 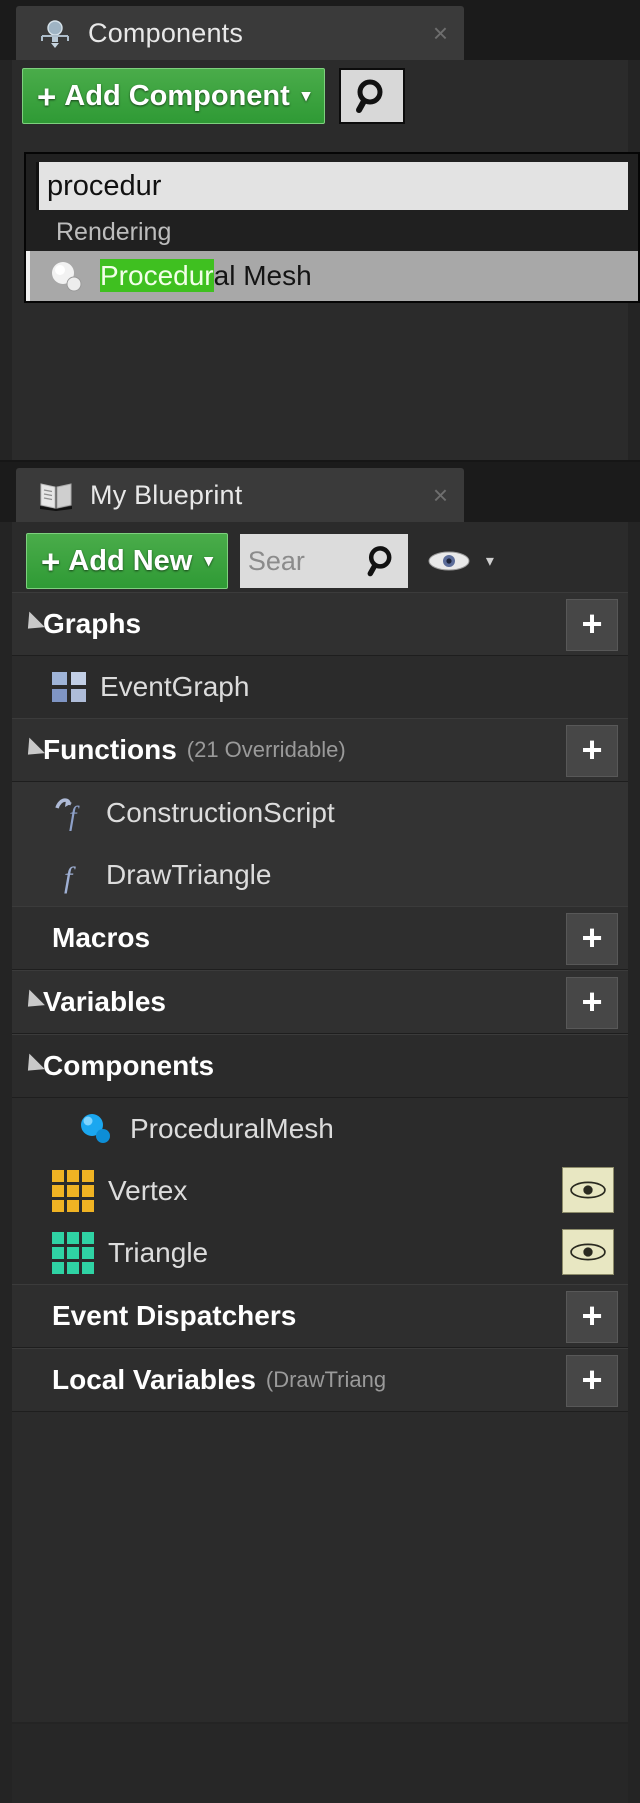 I want to click on search-match-highlight: Procedur, so click(x=157, y=275).